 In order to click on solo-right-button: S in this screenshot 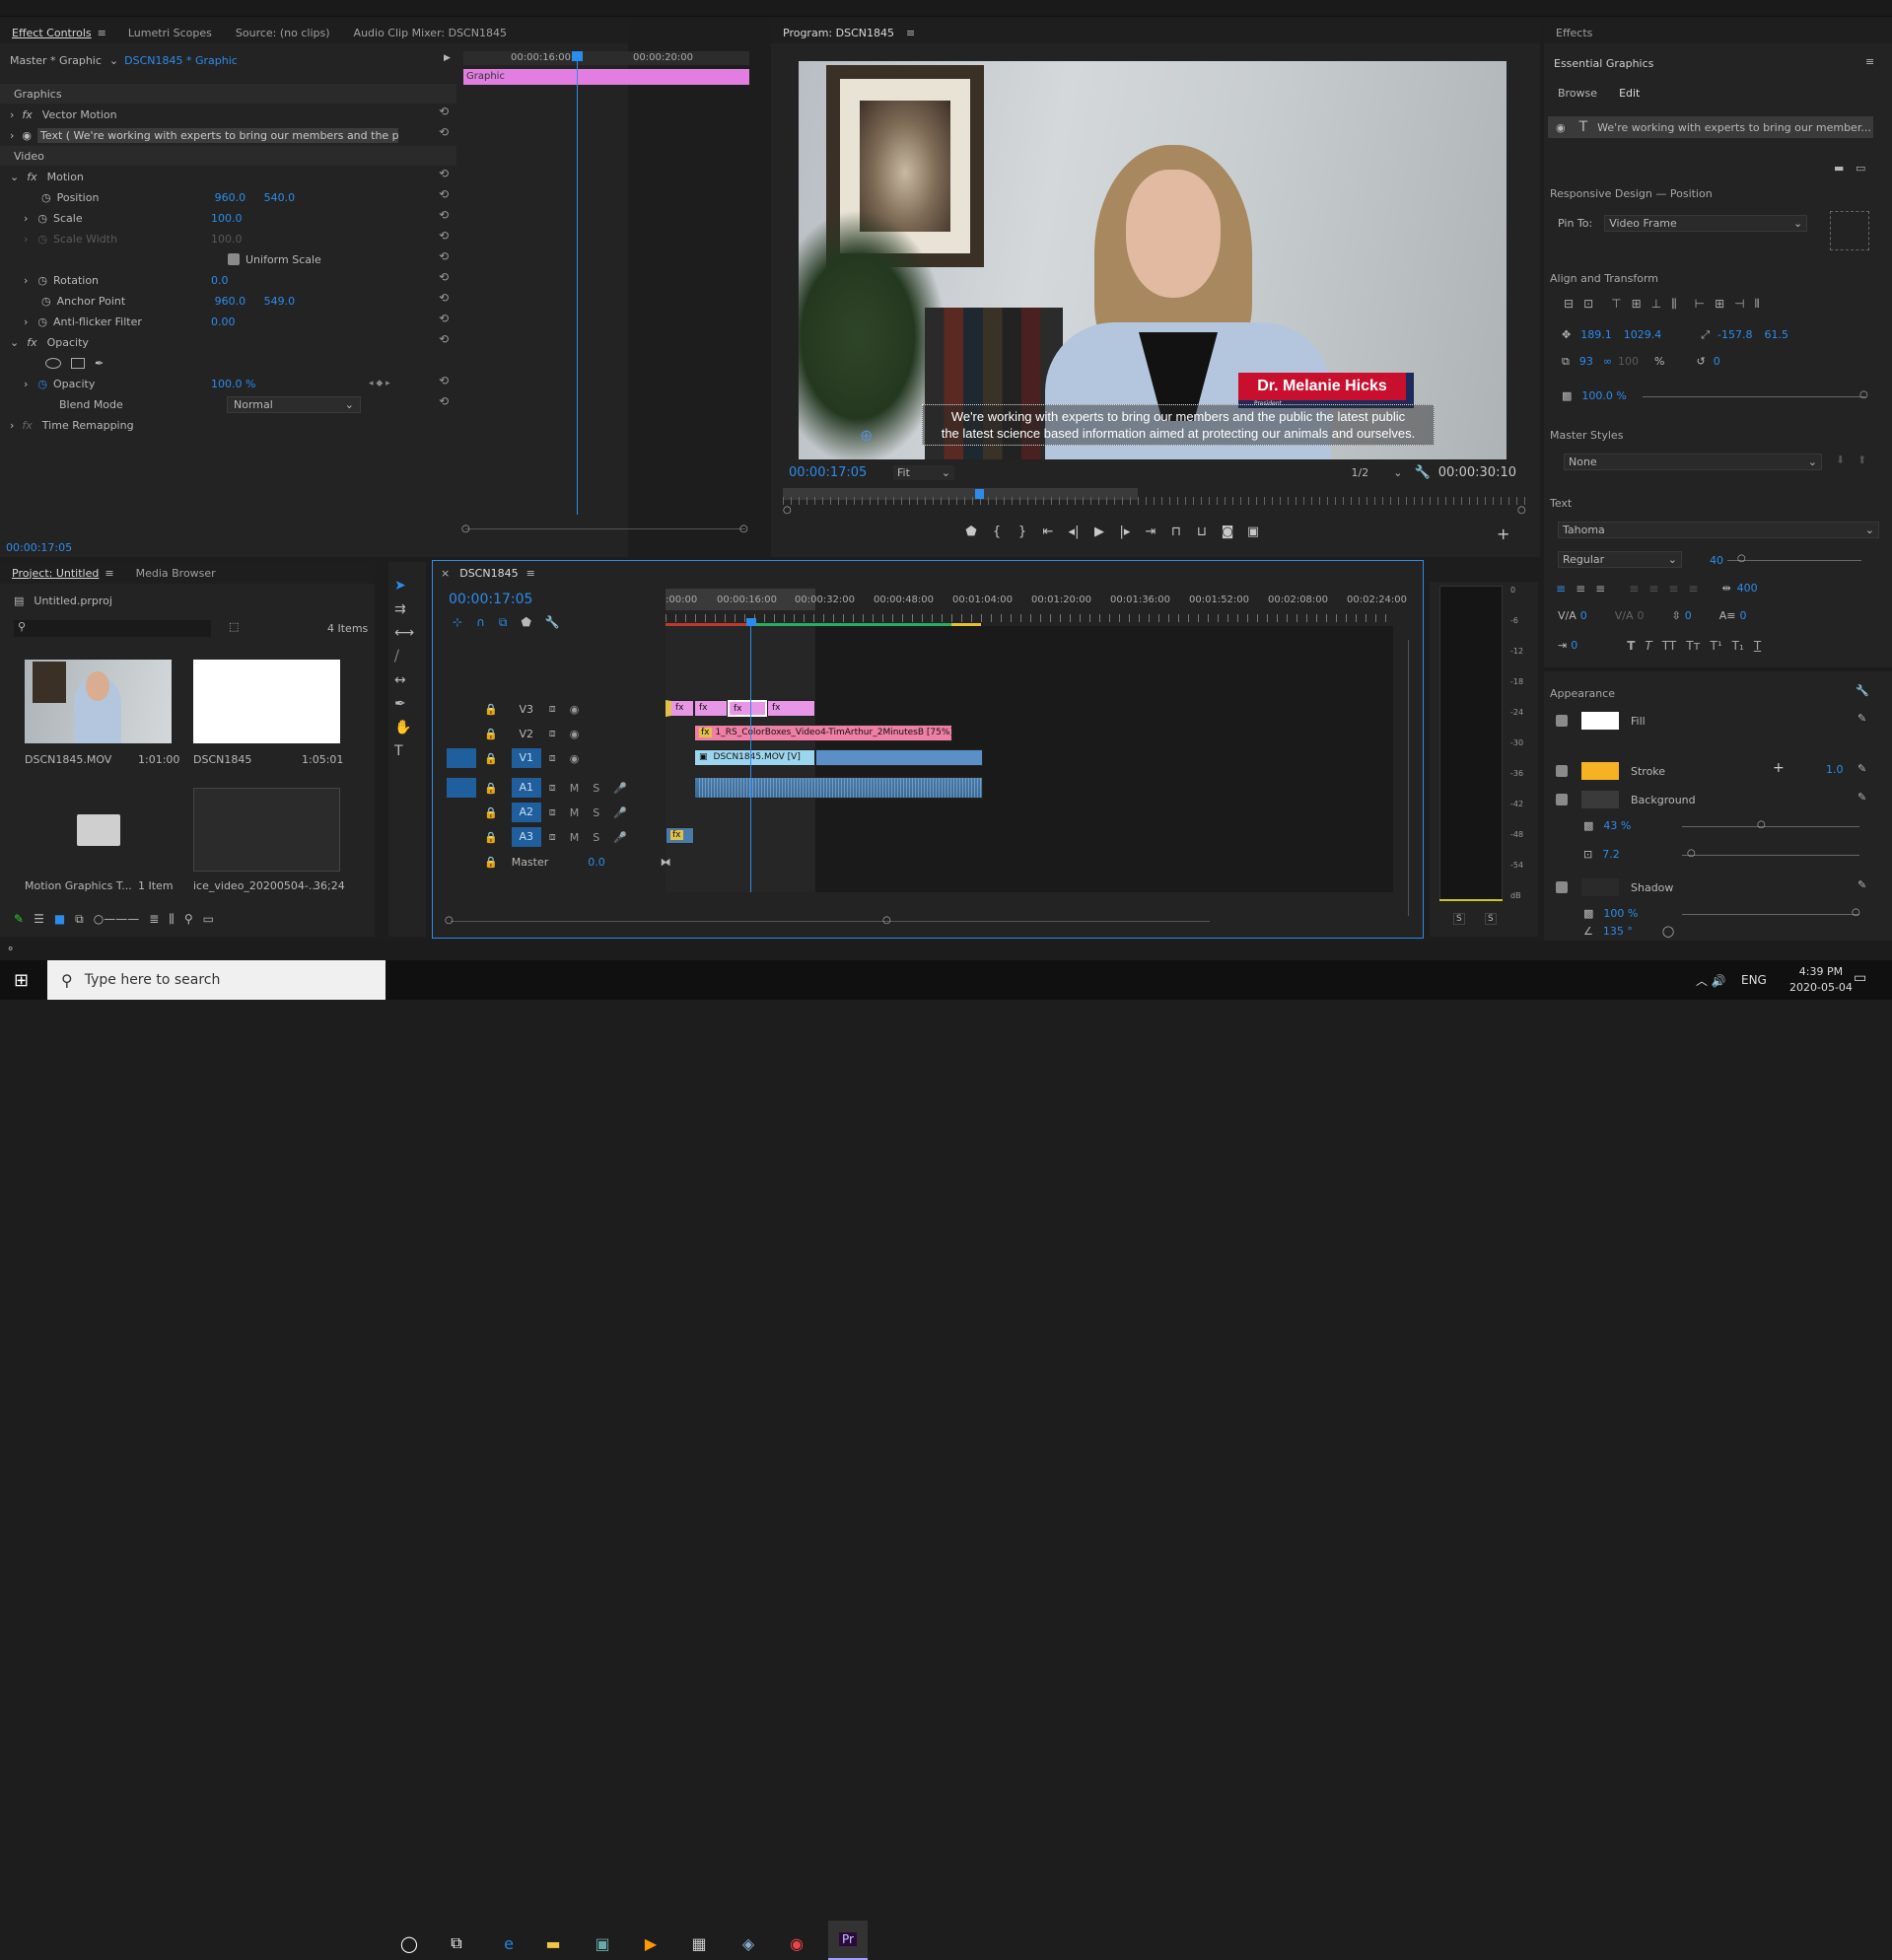, I will do `click(1491, 919)`.